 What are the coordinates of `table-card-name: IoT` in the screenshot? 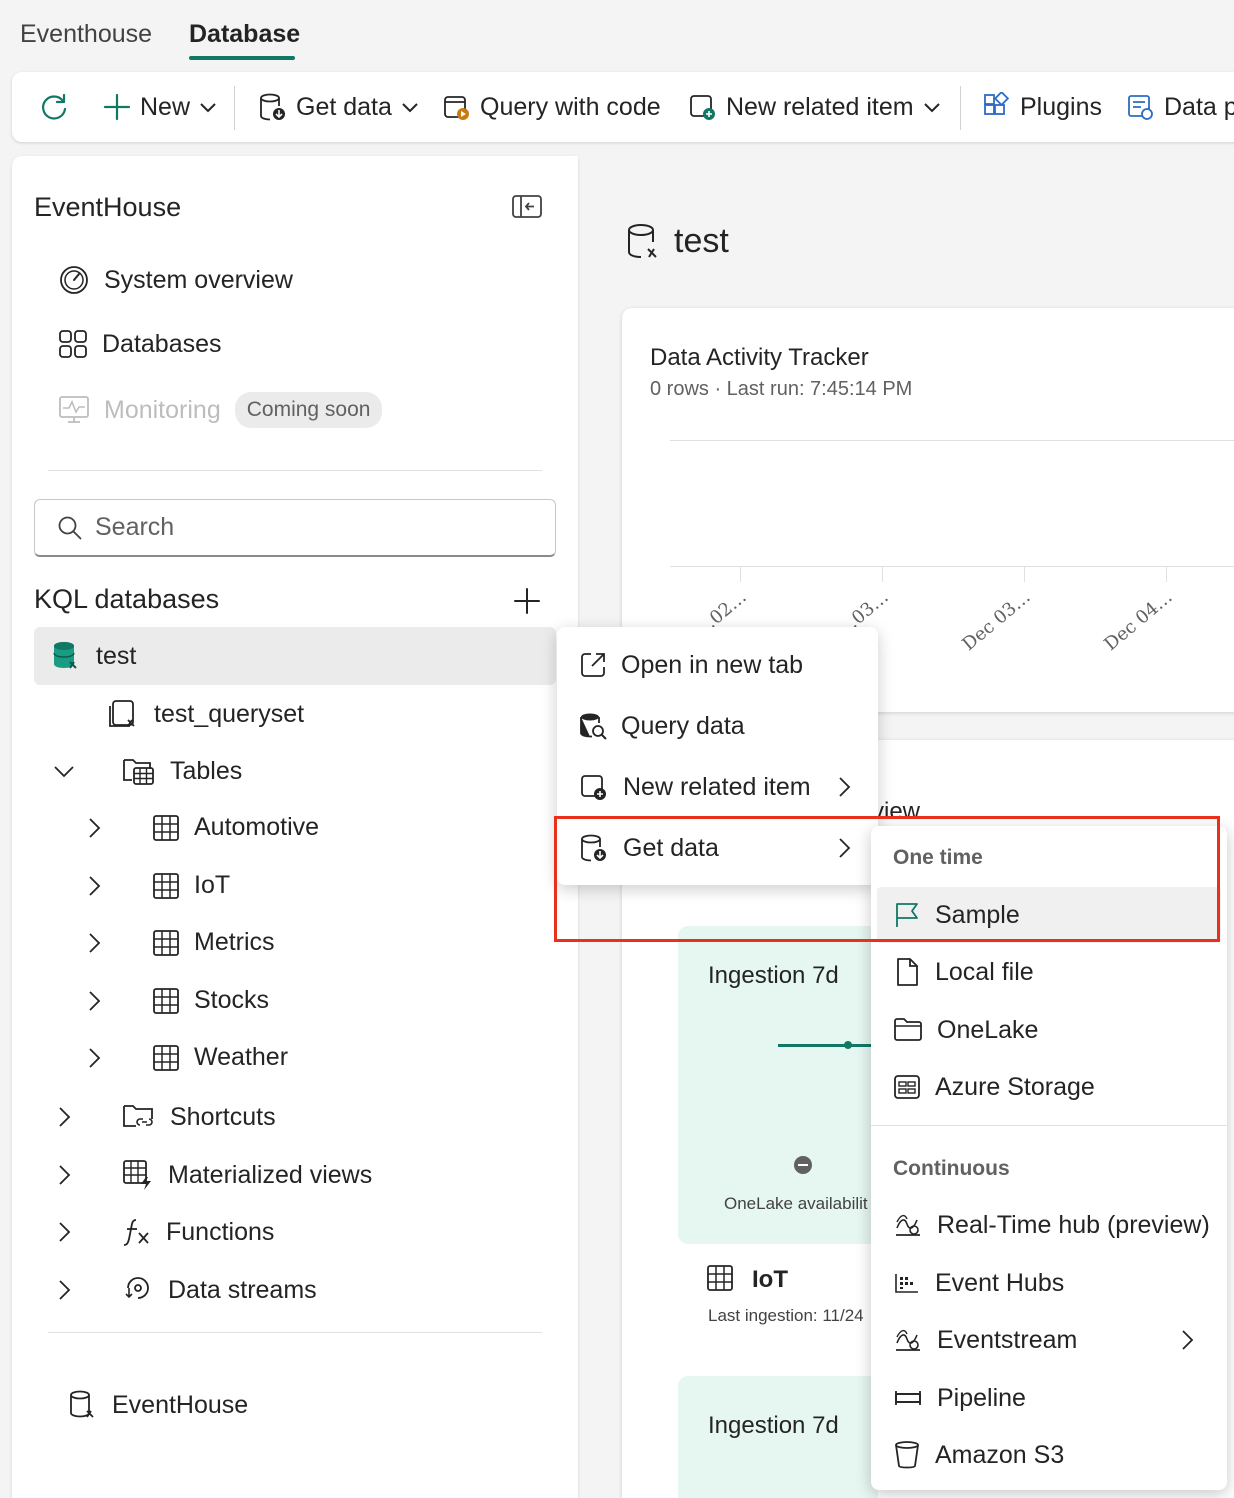 It's located at (770, 1279).